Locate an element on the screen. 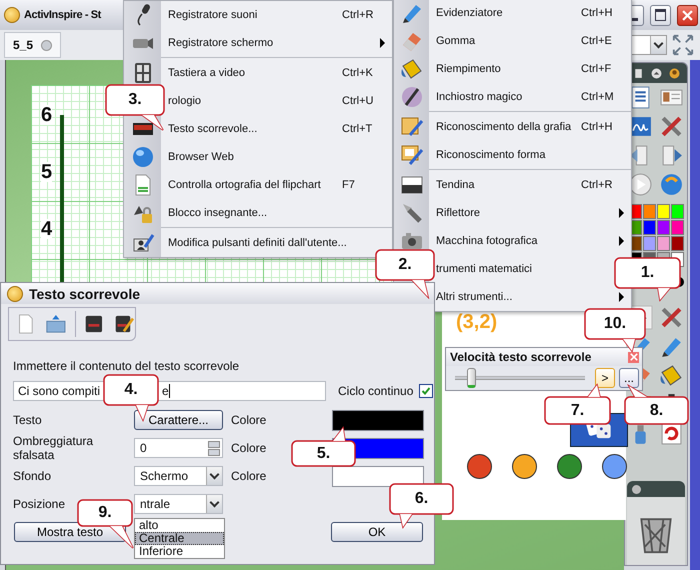  menu-item: Registratore schermo is located at coordinates (258, 43).